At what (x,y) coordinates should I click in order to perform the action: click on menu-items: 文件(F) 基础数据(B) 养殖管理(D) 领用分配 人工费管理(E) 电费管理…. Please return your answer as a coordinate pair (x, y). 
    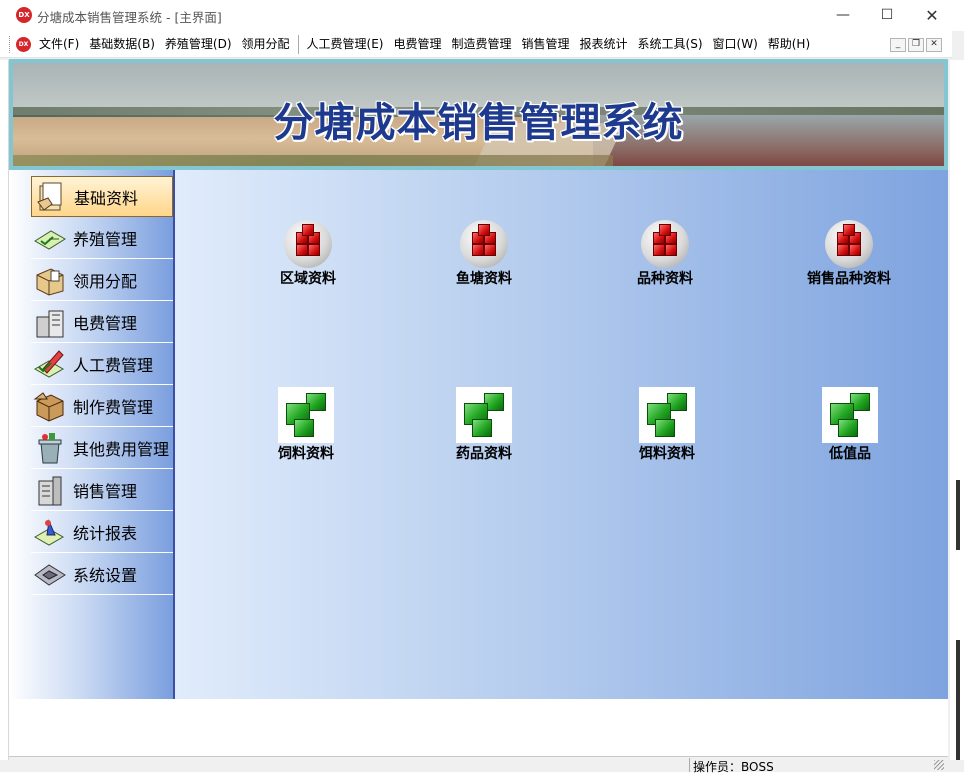
    Looking at the image, I should click on (424, 44).